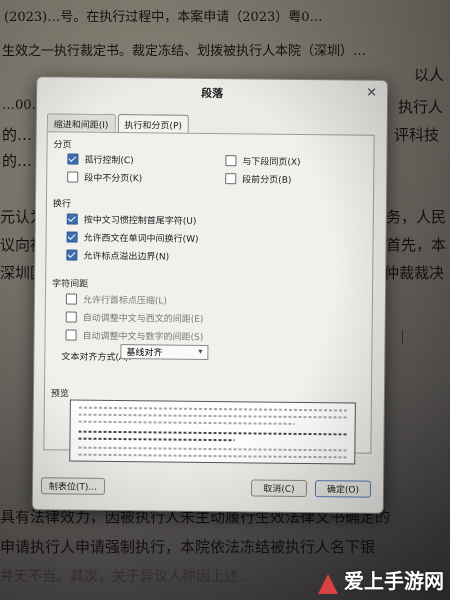 This screenshot has width=450, height=600. I want to click on select-value: 基线对齐, so click(144, 353).